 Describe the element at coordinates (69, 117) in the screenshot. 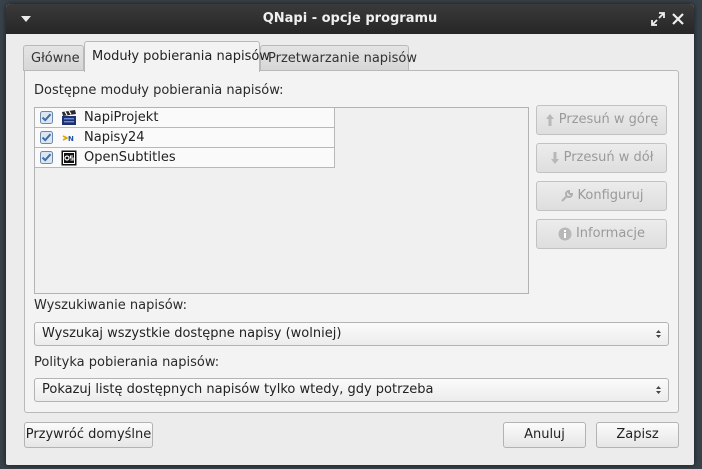

I see `clapperboard-icon` at that location.